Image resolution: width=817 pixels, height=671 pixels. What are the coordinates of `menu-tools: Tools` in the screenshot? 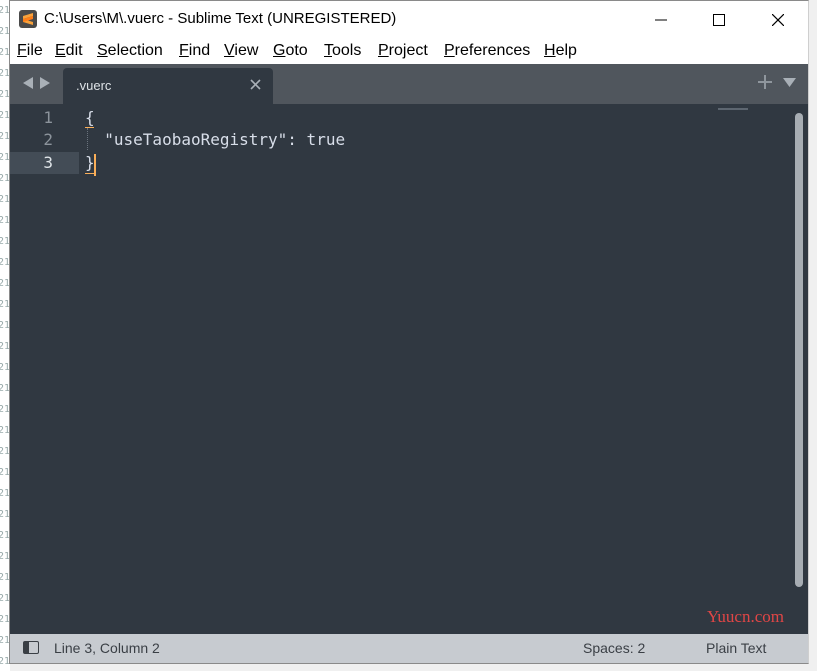 It's located at (342, 51).